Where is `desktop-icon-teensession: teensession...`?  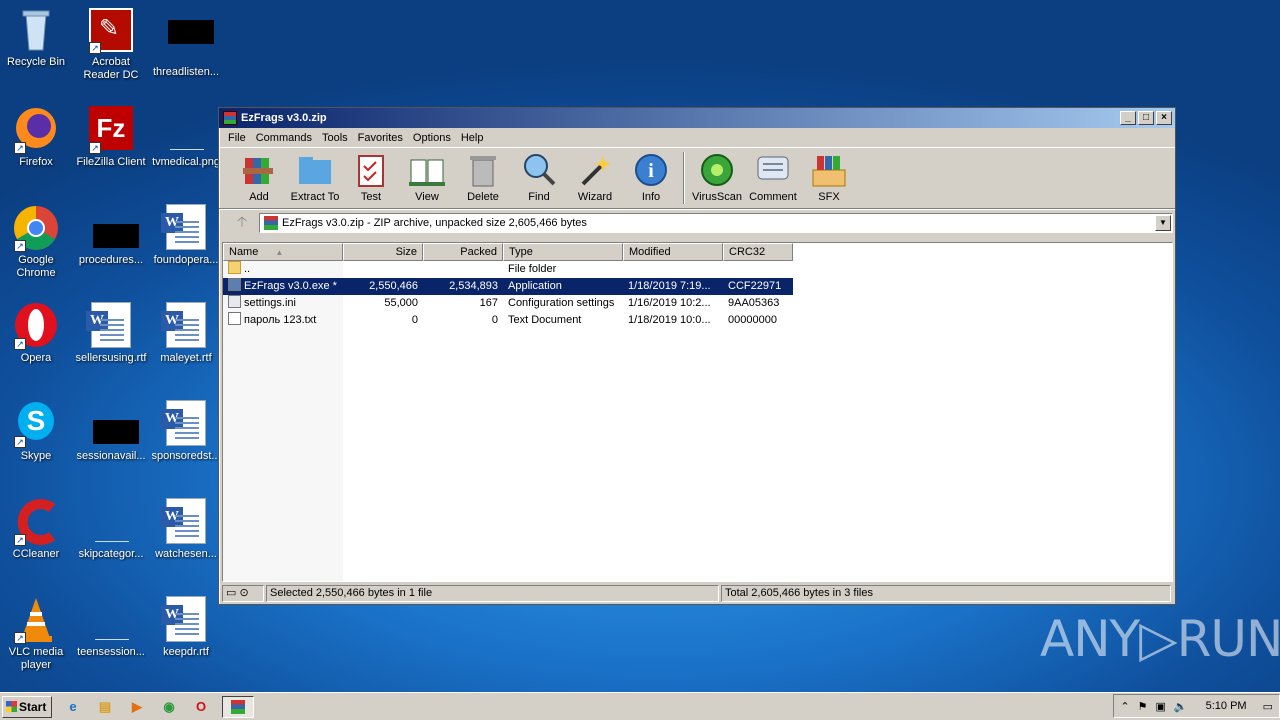
desktop-icon-teensession: teensession... is located at coordinates (111, 627).